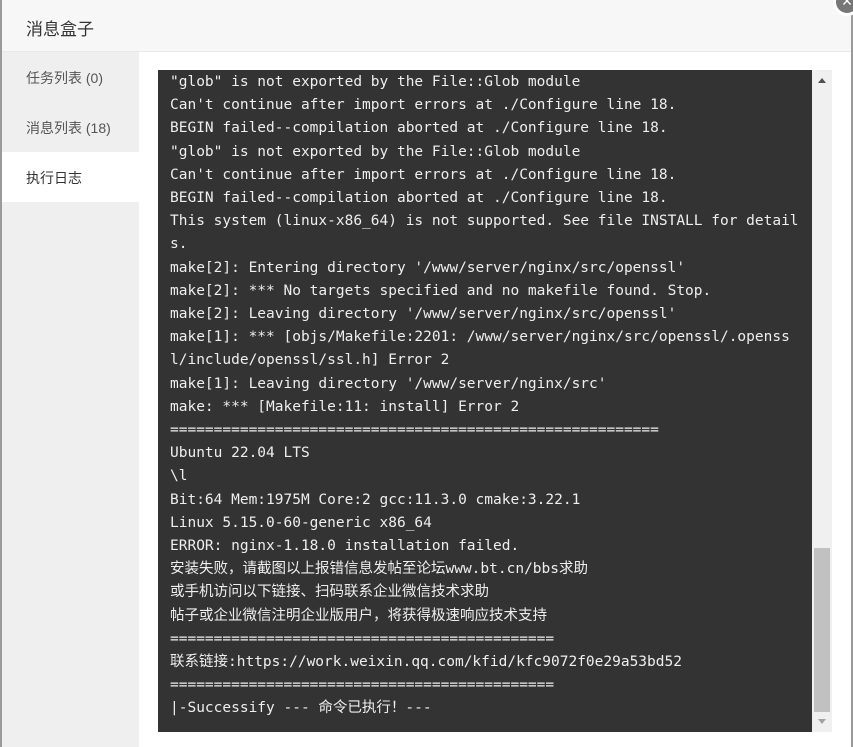  Describe the element at coordinates (822, 722) in the screenshot. I see `scroll-down-arrow-icon` at that location.